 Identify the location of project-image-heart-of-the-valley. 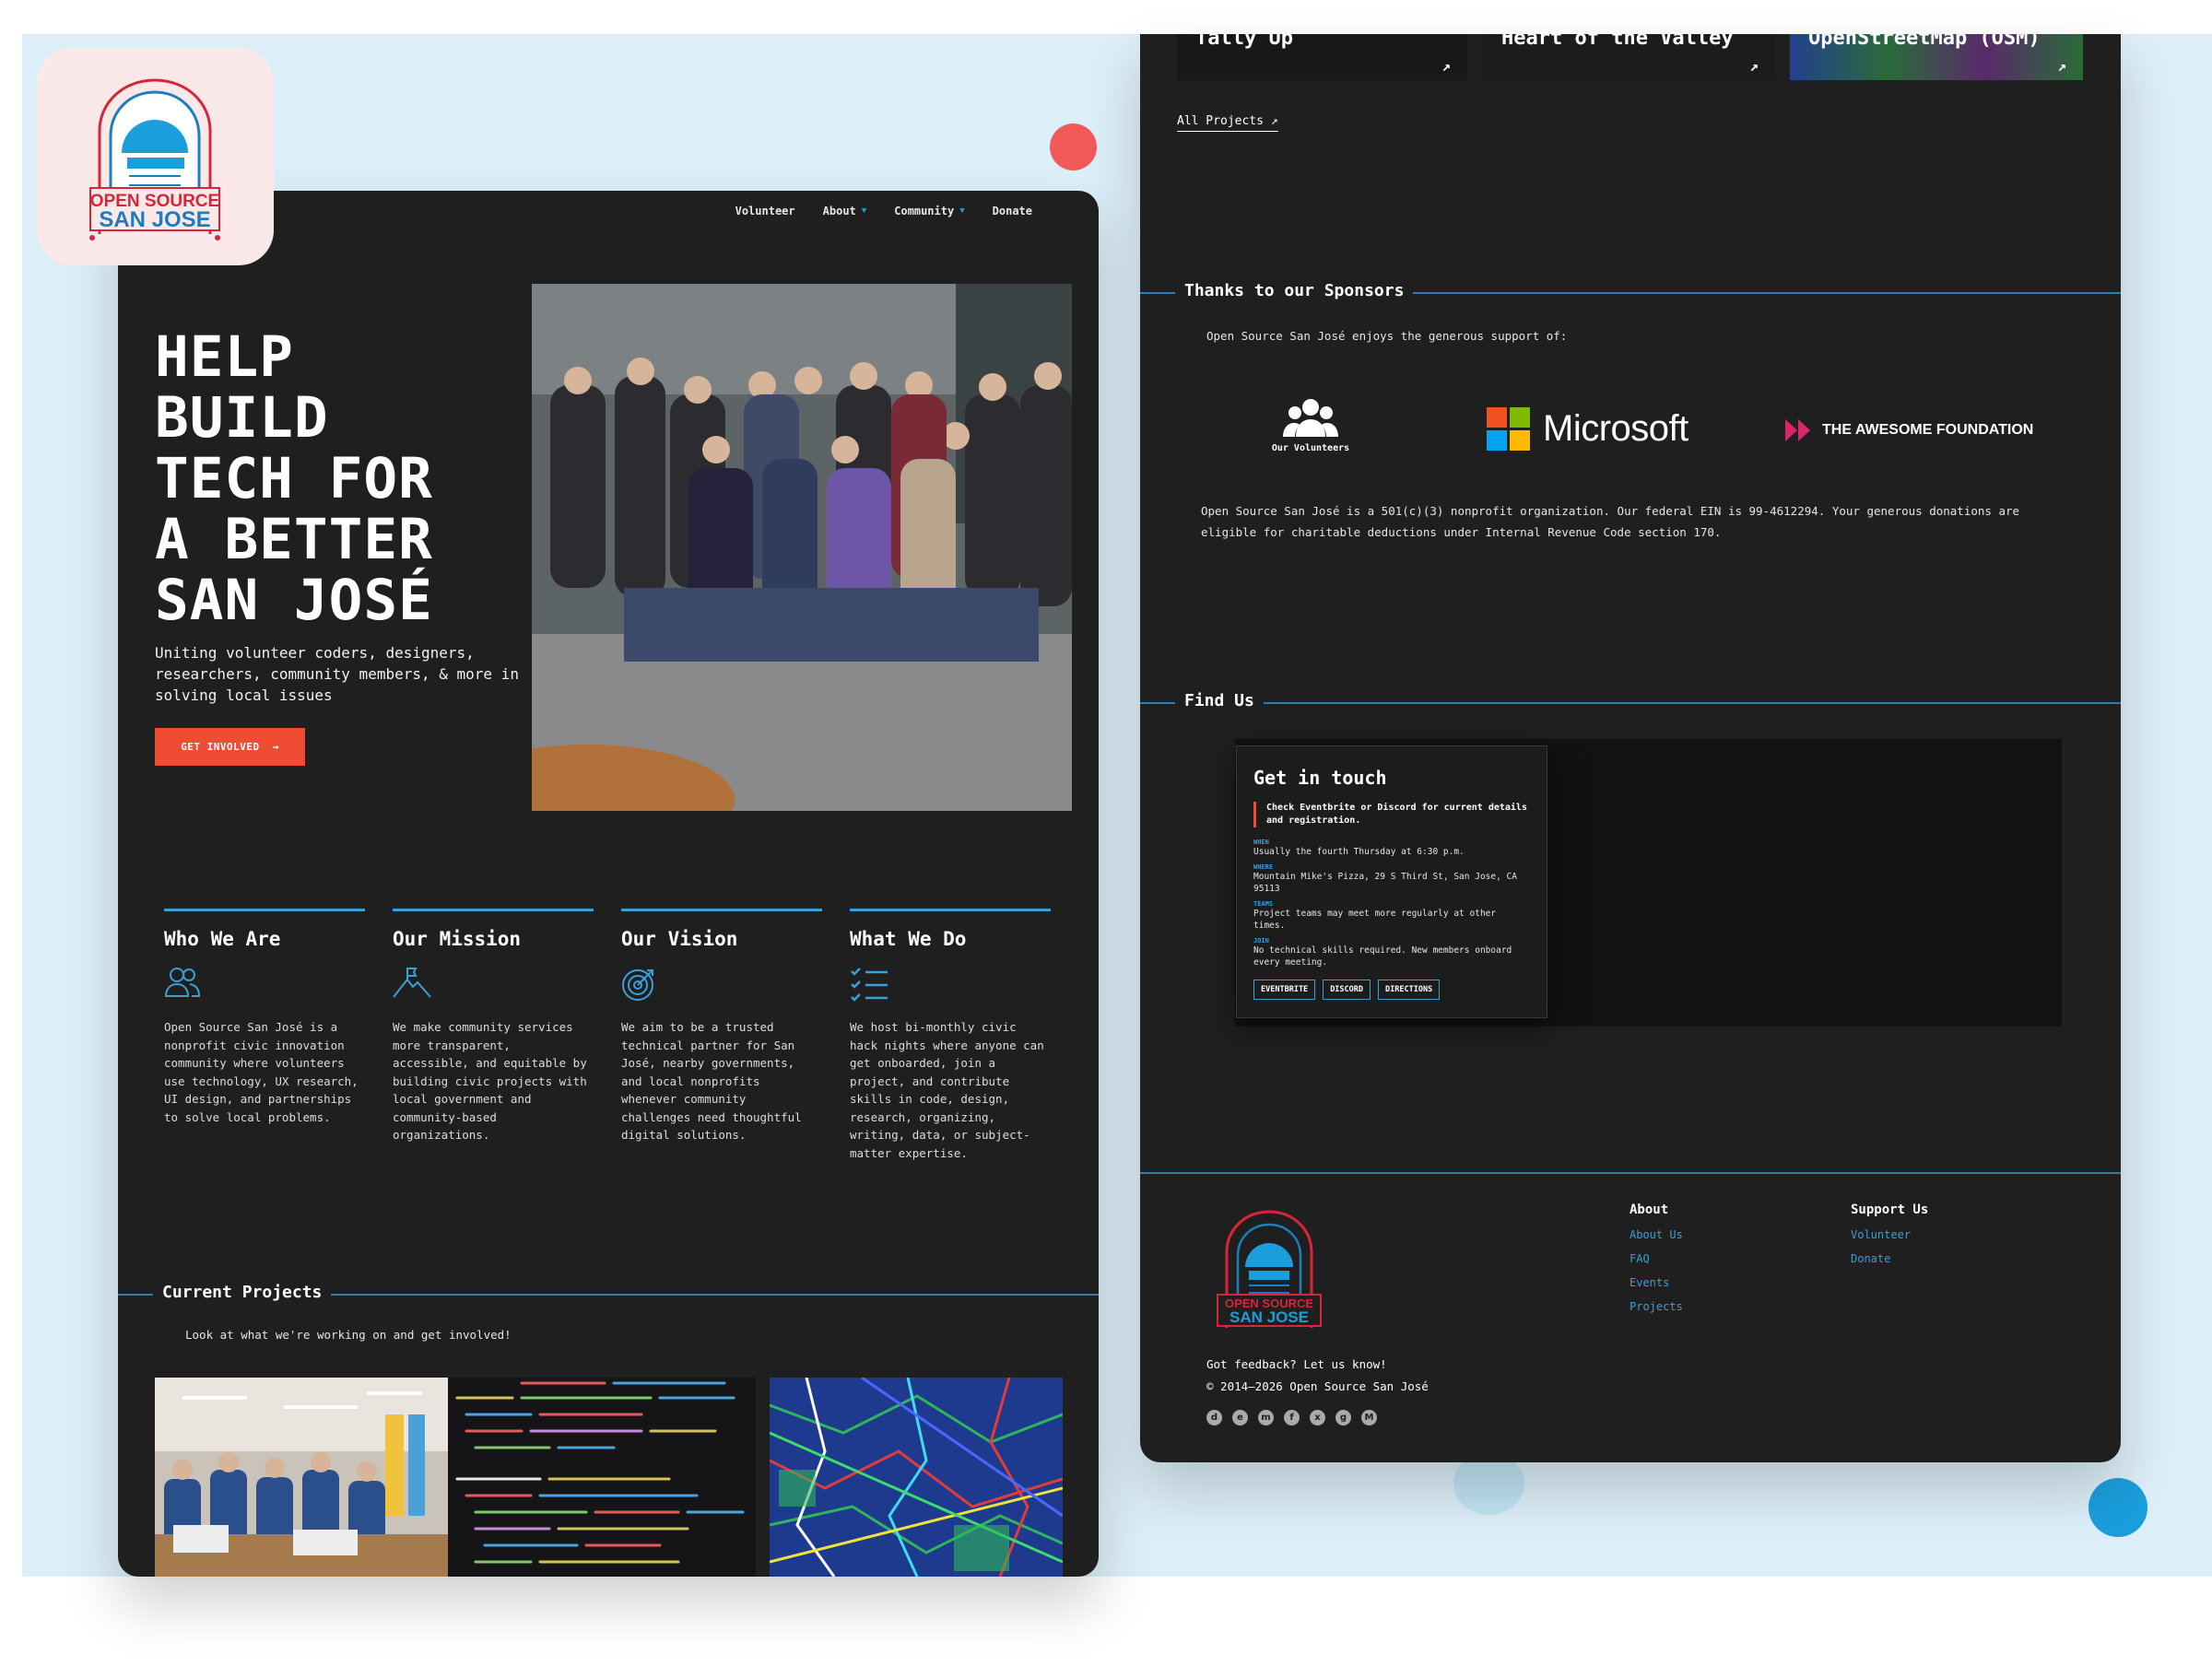
(602, 1477).